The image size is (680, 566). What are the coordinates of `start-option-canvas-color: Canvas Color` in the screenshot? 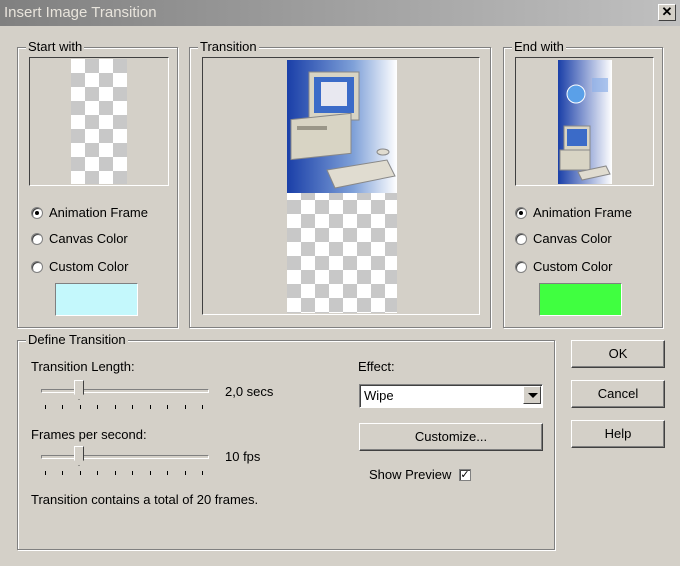 It's located at (79, 238).